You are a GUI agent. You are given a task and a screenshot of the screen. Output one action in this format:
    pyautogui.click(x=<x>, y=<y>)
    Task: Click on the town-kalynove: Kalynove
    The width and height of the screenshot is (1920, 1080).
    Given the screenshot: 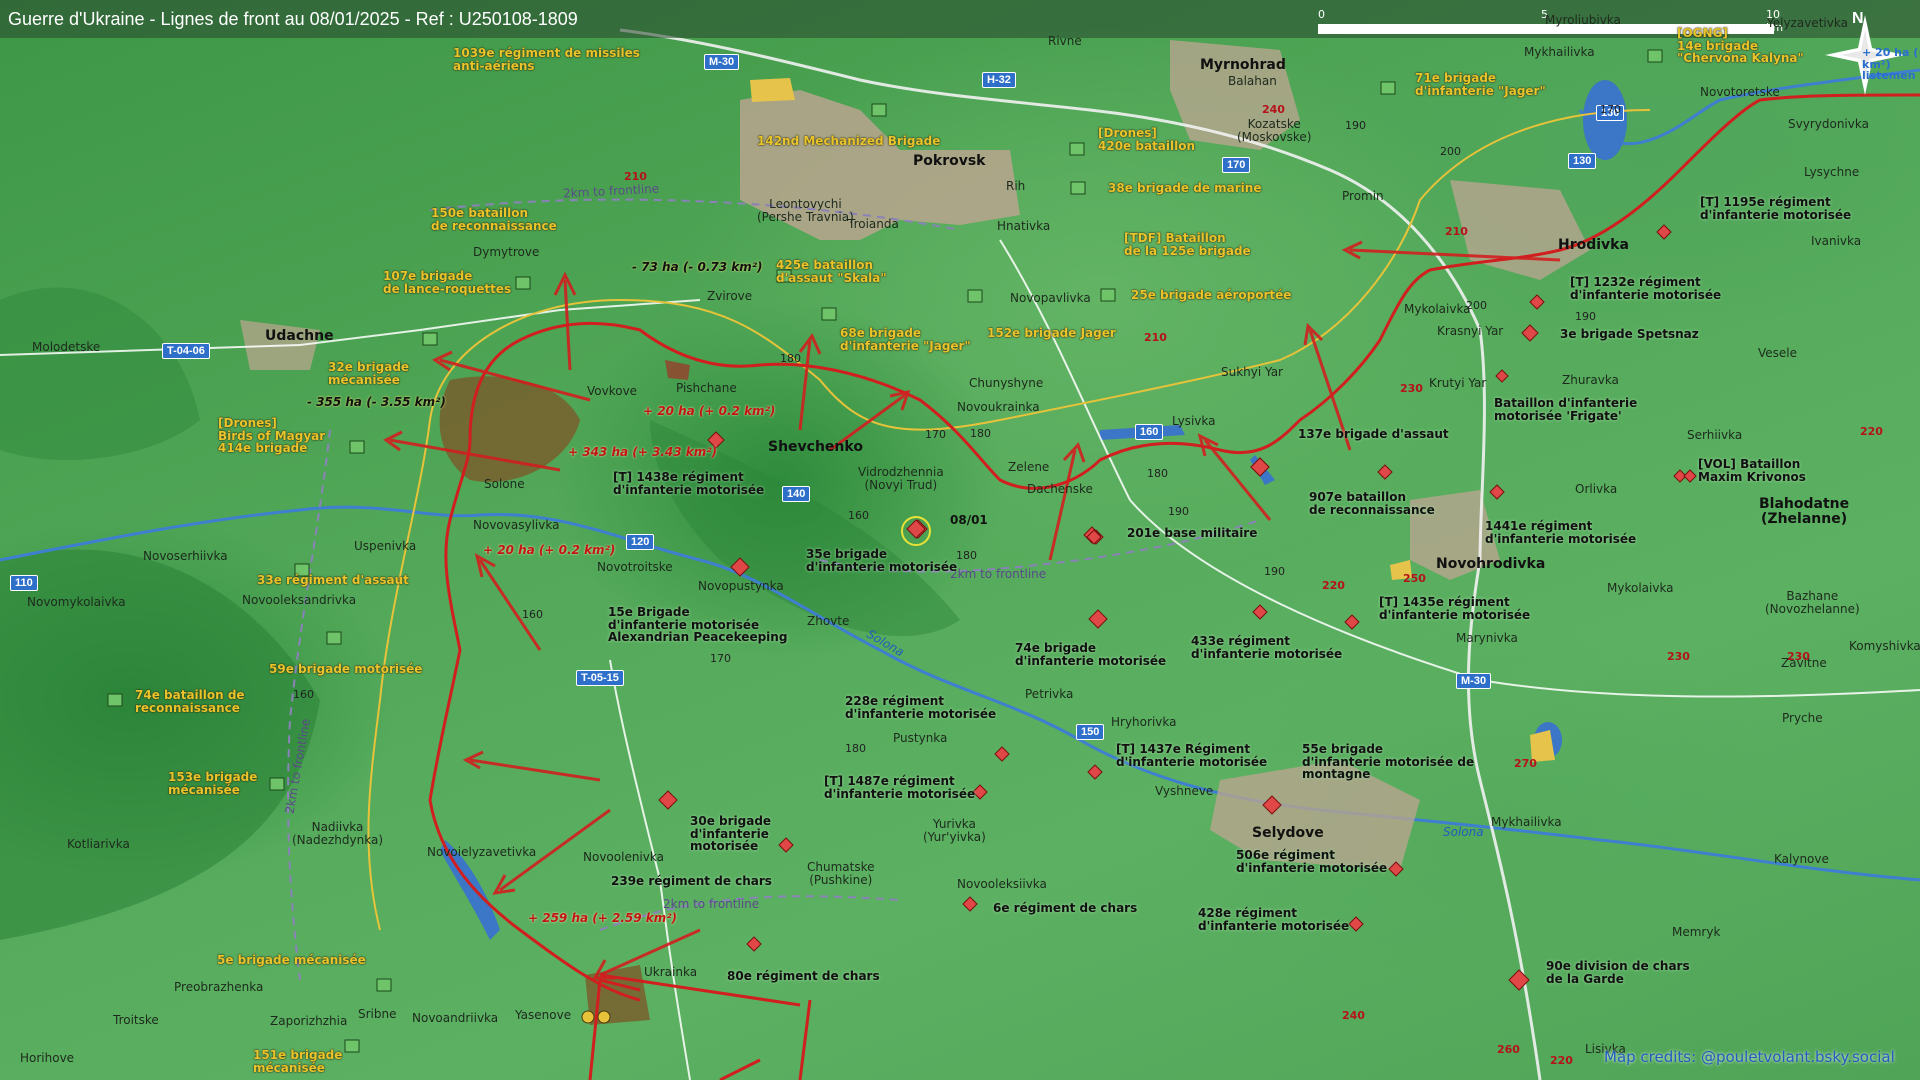 What is the action you would take?
    pyautogui.click(x=1801, y=859)
    